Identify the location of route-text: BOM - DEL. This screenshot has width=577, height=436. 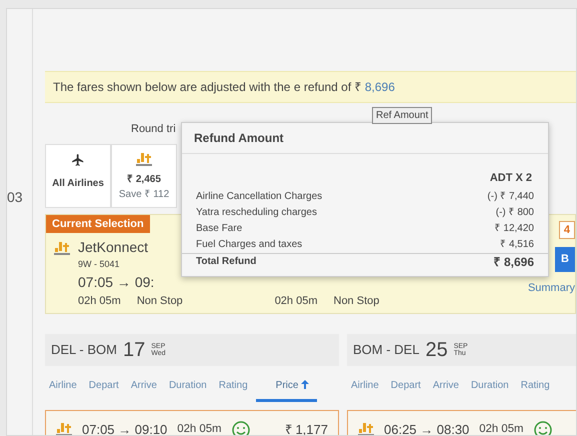
(386, 349).